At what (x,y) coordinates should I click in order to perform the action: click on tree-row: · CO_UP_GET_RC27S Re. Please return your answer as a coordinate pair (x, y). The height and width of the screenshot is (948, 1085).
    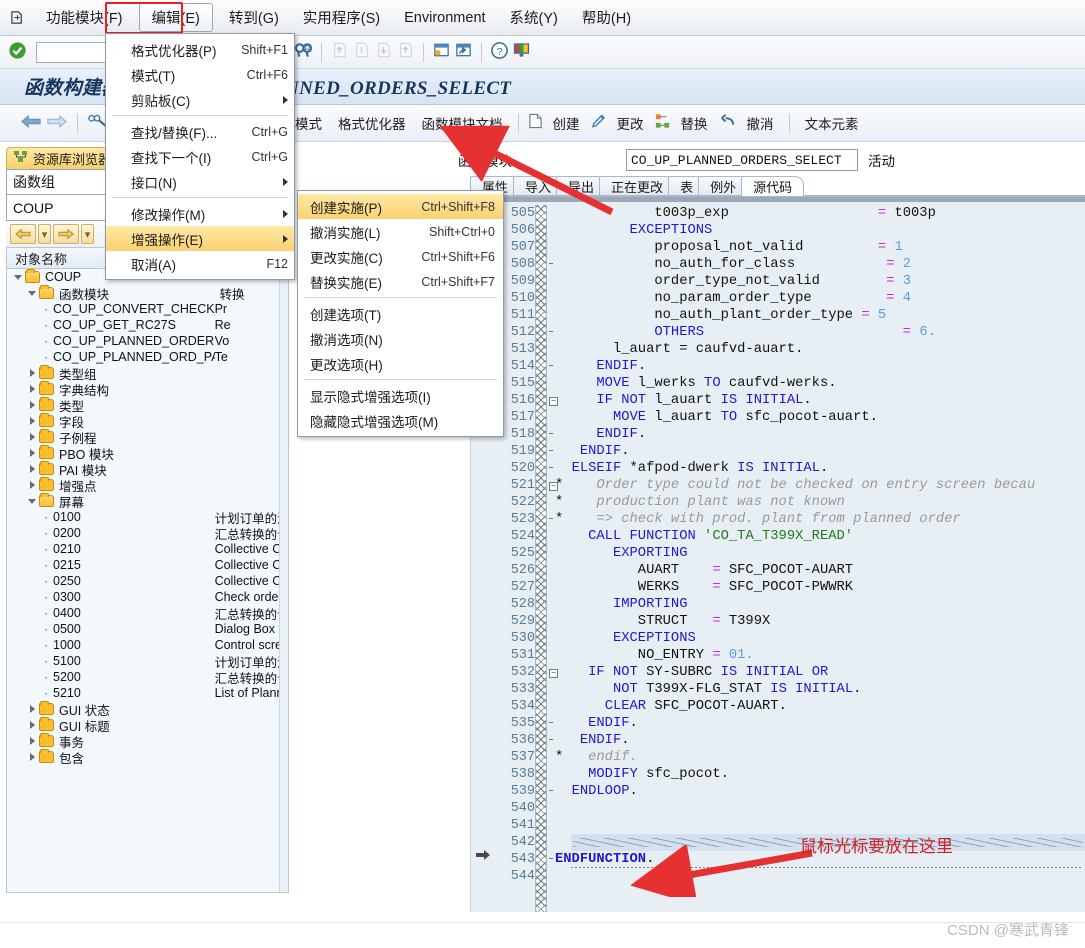
    Looking at the image, I should click on (147, 325).